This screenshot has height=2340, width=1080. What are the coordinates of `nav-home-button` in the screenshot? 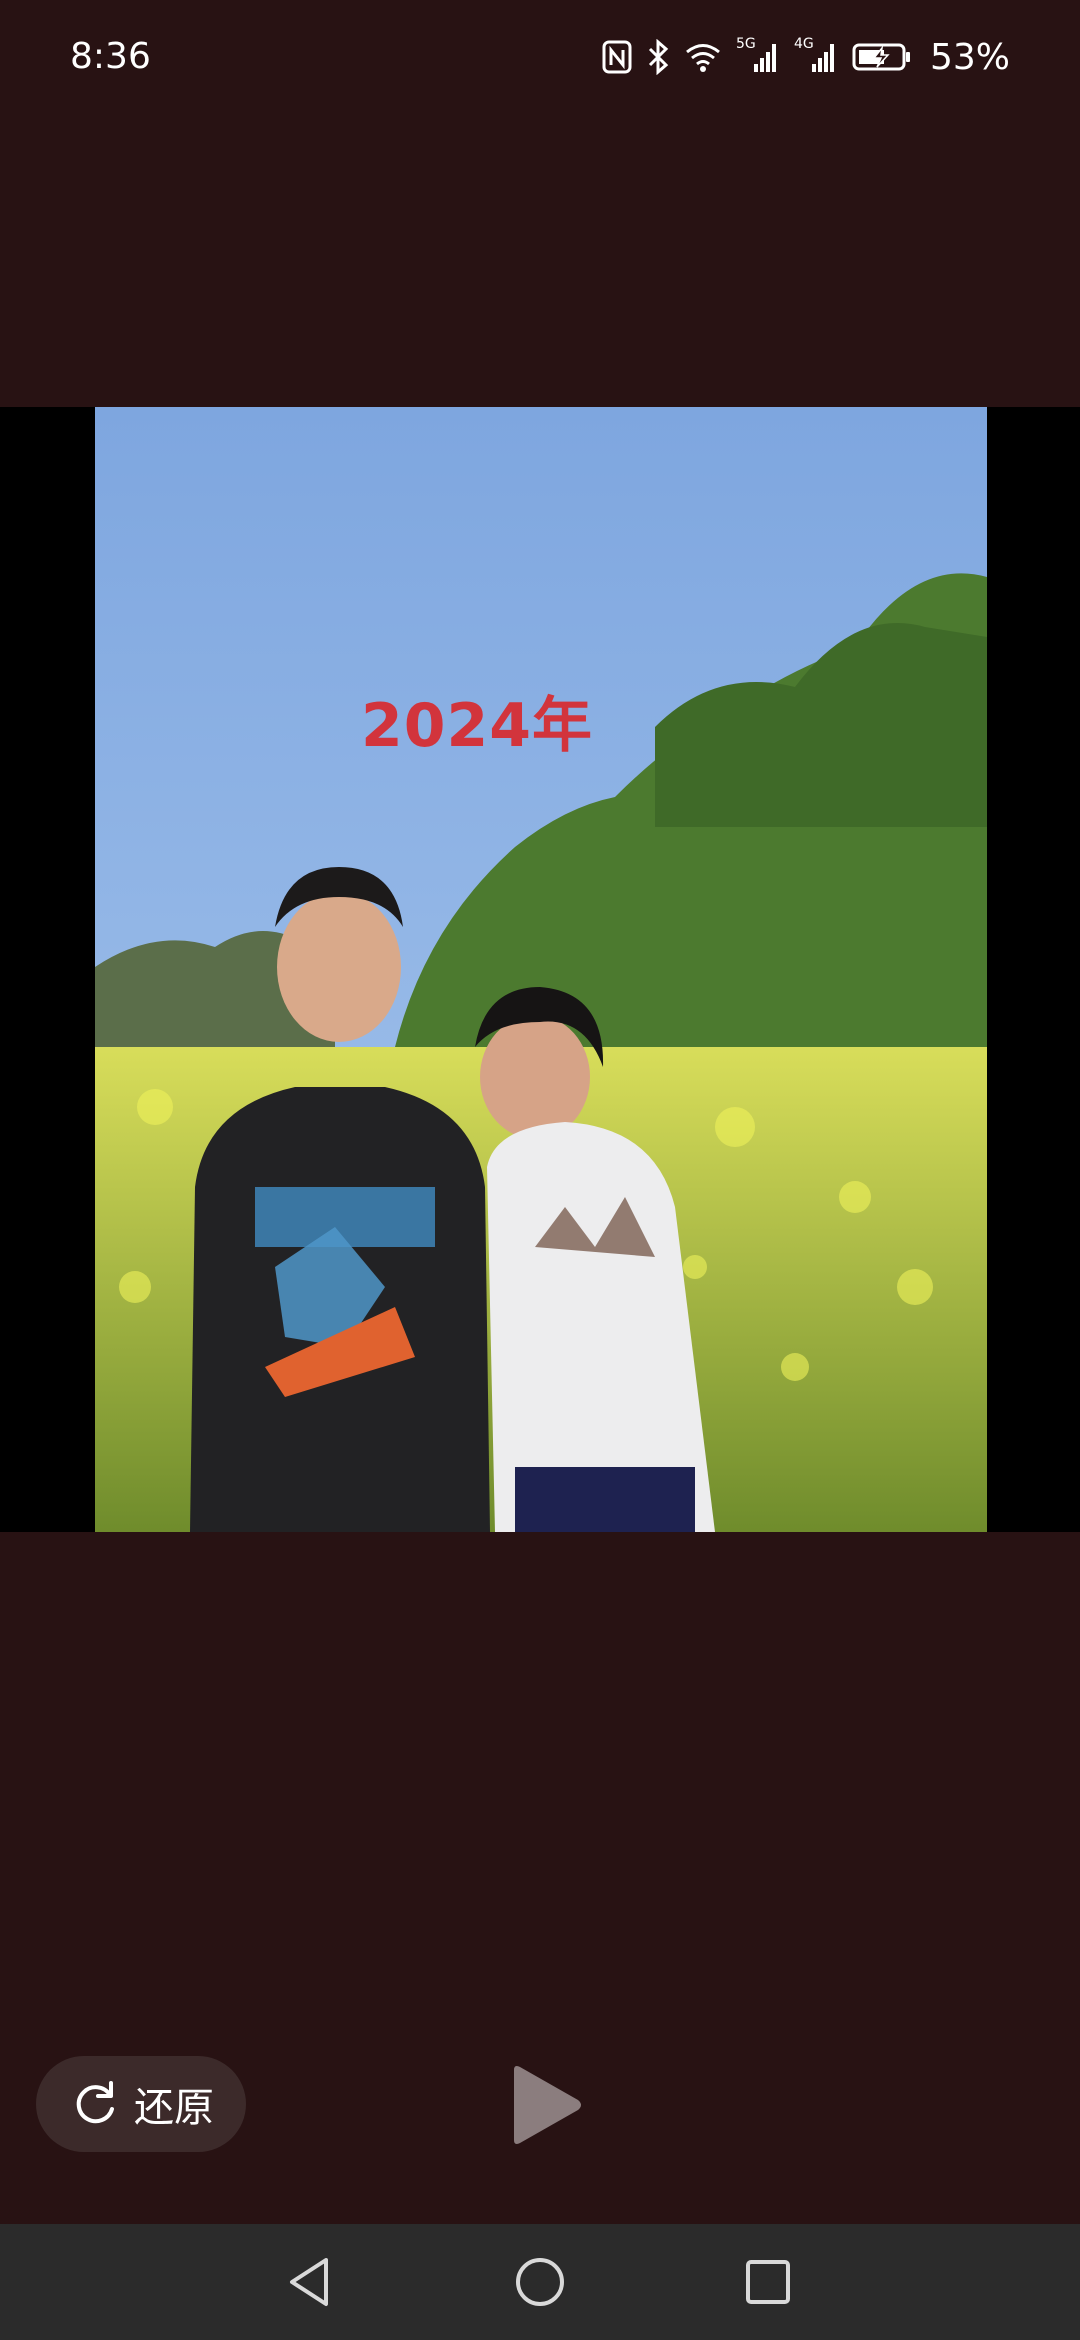 It's located at (540, 2284).